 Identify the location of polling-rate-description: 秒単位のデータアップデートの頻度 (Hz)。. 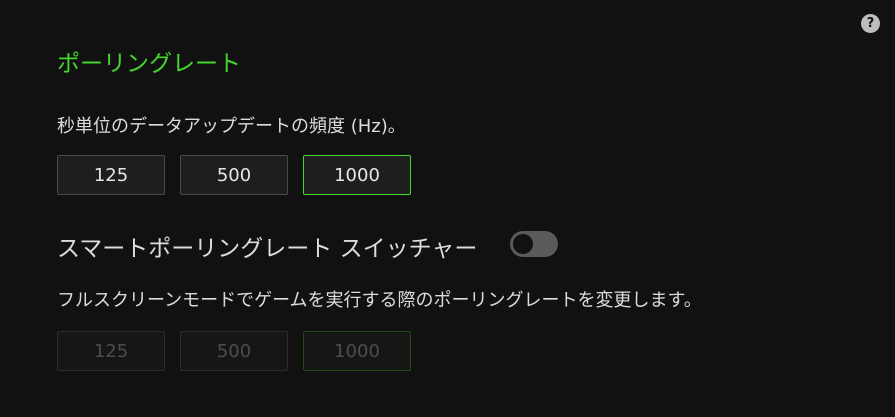
(231, 126).